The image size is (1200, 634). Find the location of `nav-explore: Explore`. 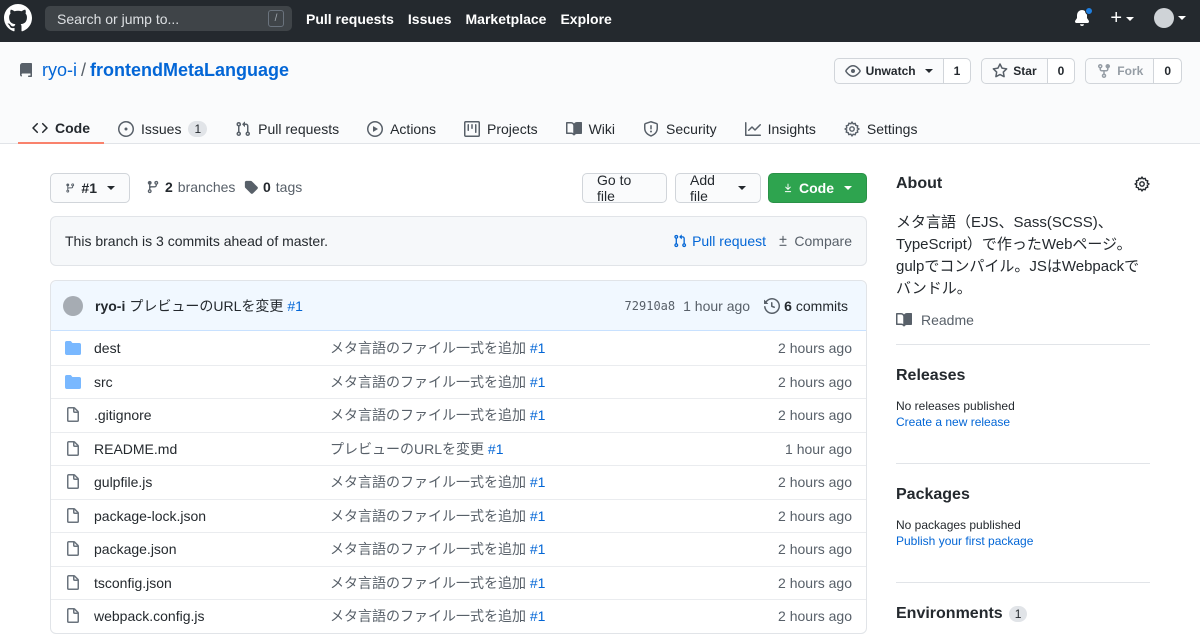

nav-explore: Explore is located at coordinates (585, 19).